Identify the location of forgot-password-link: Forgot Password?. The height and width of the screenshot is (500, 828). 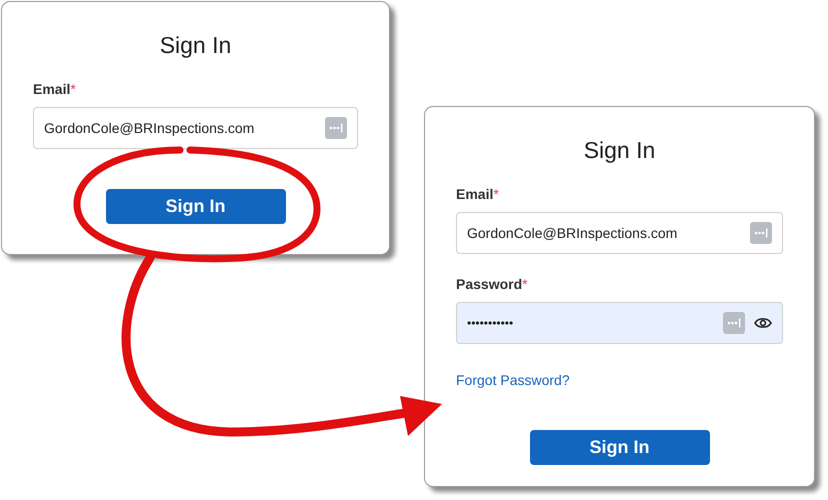
(513, 380).